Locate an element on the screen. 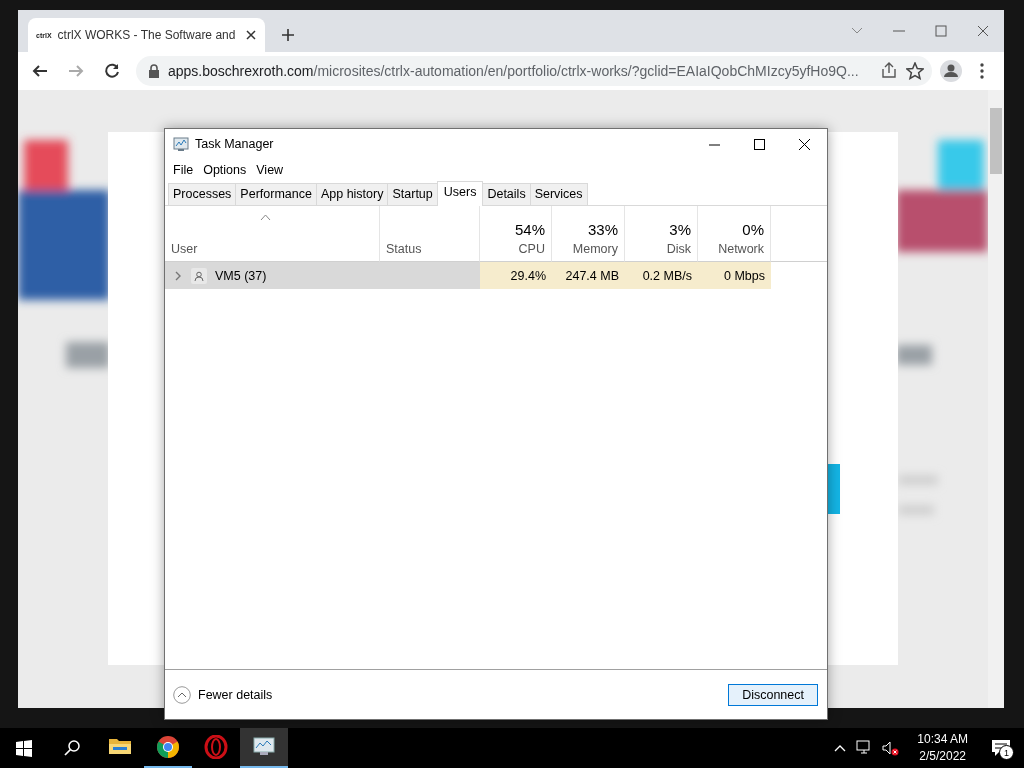 The height and width of the screenshot is (768, 1024). table-cell: 0 Mbps is located at coordinates (734, 275).